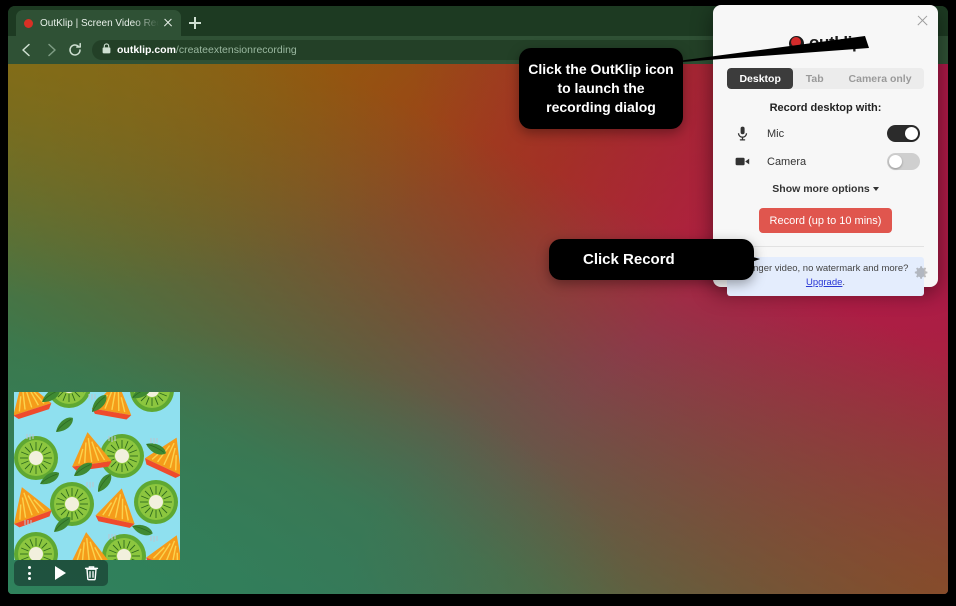 The width and height of the screenshot is (956, 606). I want to click on browser-tab: OutKlip | Screen Video Recorde, so click(98, 23).